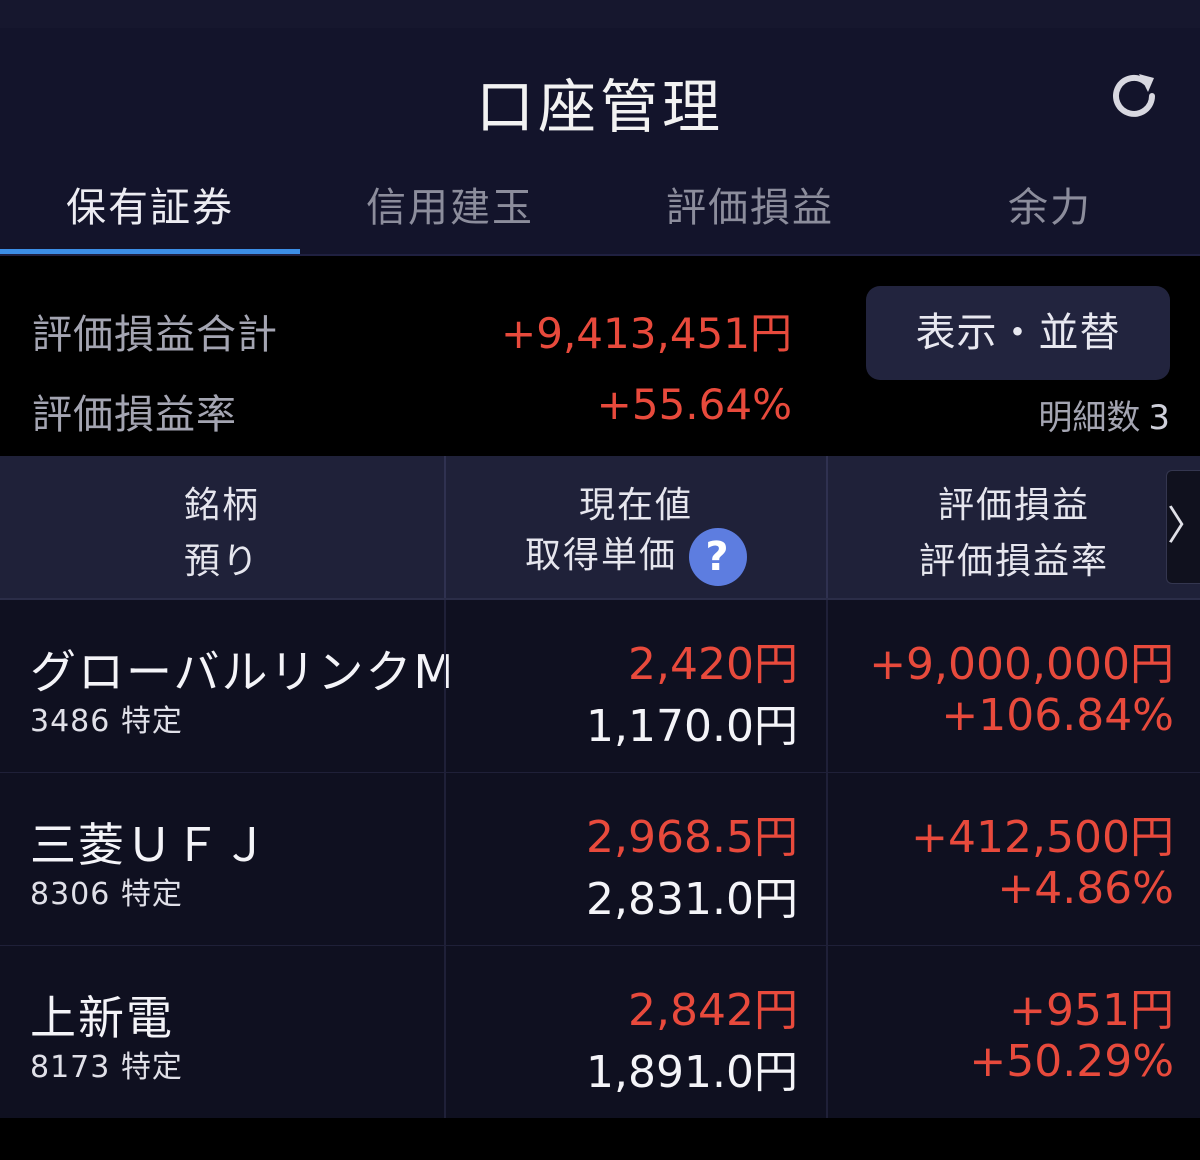 The width and height of the screenshot is (1200, 1160). I want to click on chevron-right-icon: 〉, so click(1183, 527).